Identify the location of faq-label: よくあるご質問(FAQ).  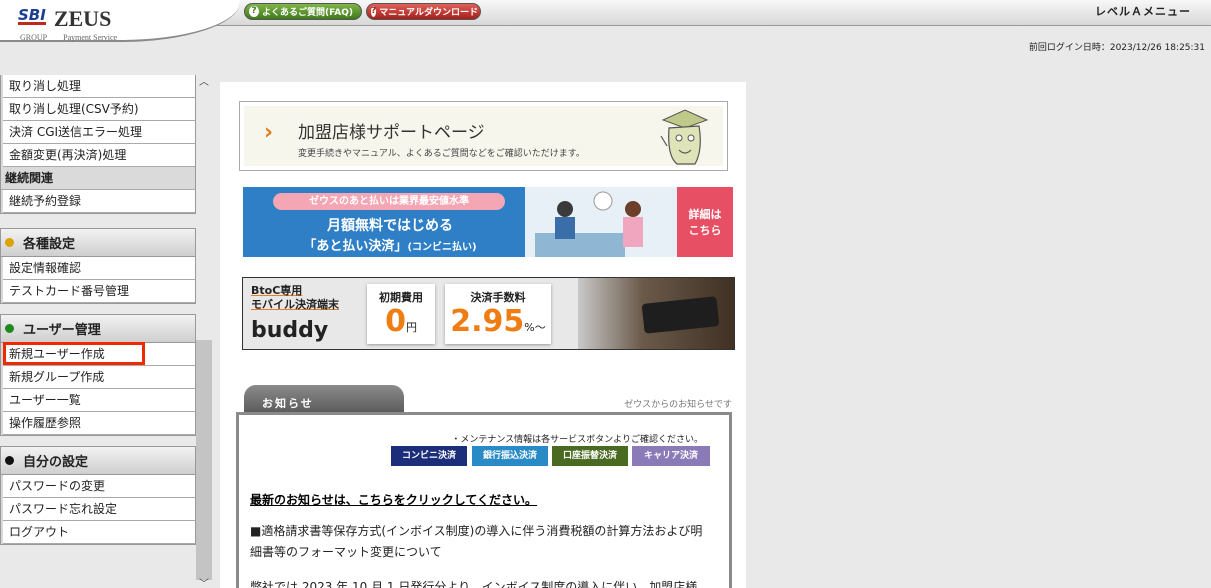
(307, 13).